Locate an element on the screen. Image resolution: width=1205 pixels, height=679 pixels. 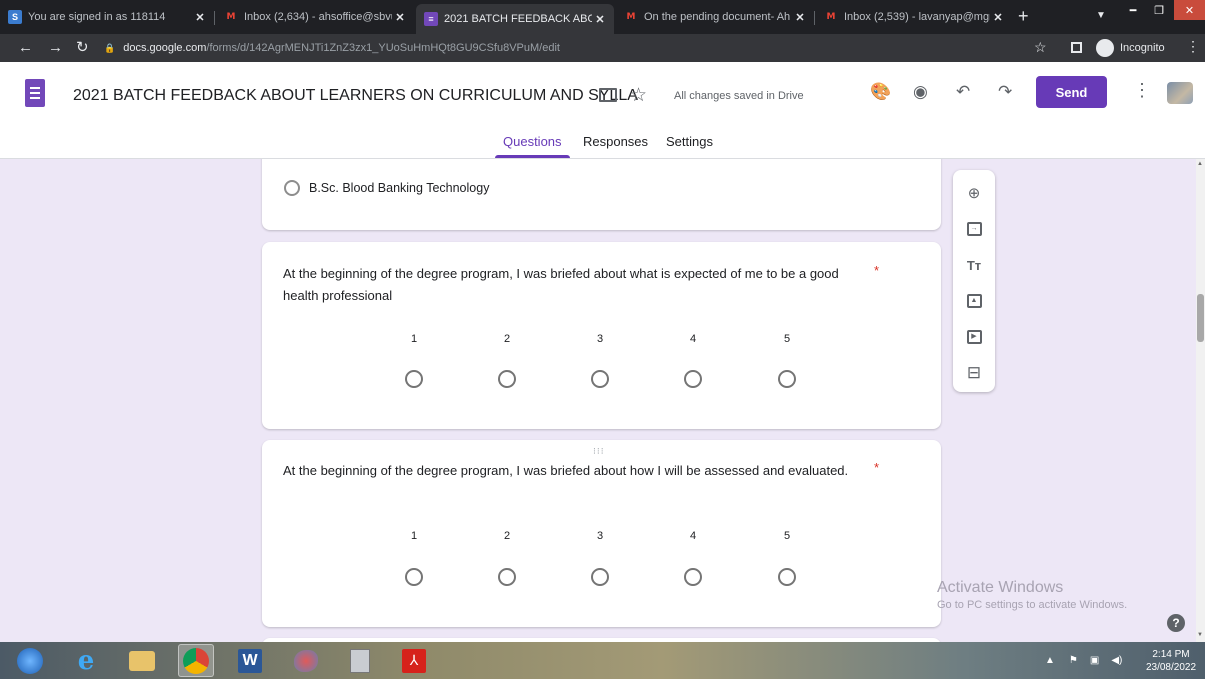
add-video-icon: ▶ is located at coordinates (974, 337).